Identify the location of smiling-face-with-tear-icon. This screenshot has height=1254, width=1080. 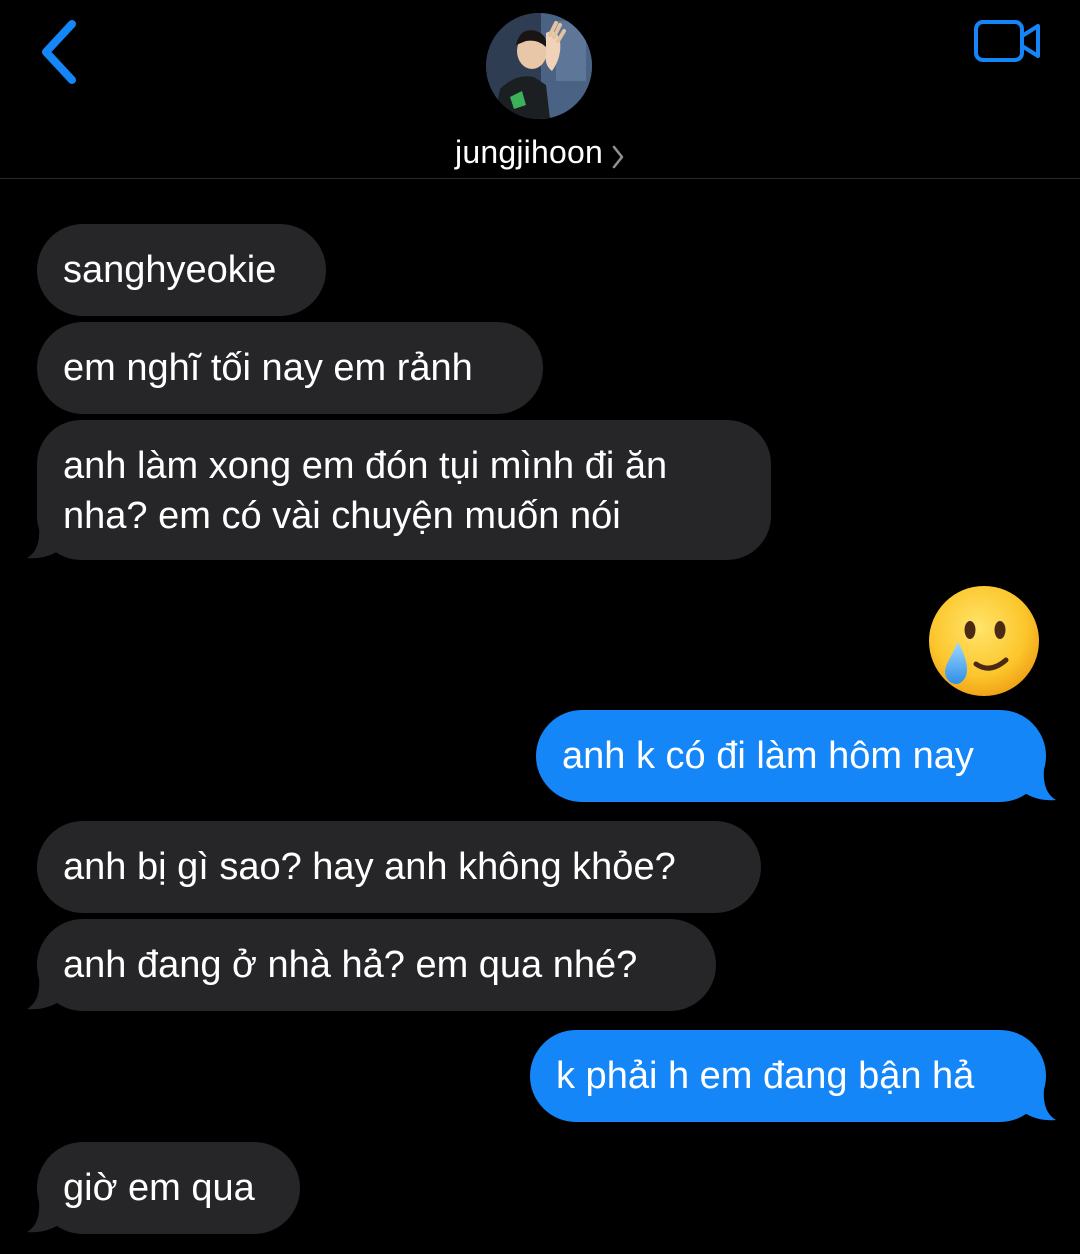
(983, 642).